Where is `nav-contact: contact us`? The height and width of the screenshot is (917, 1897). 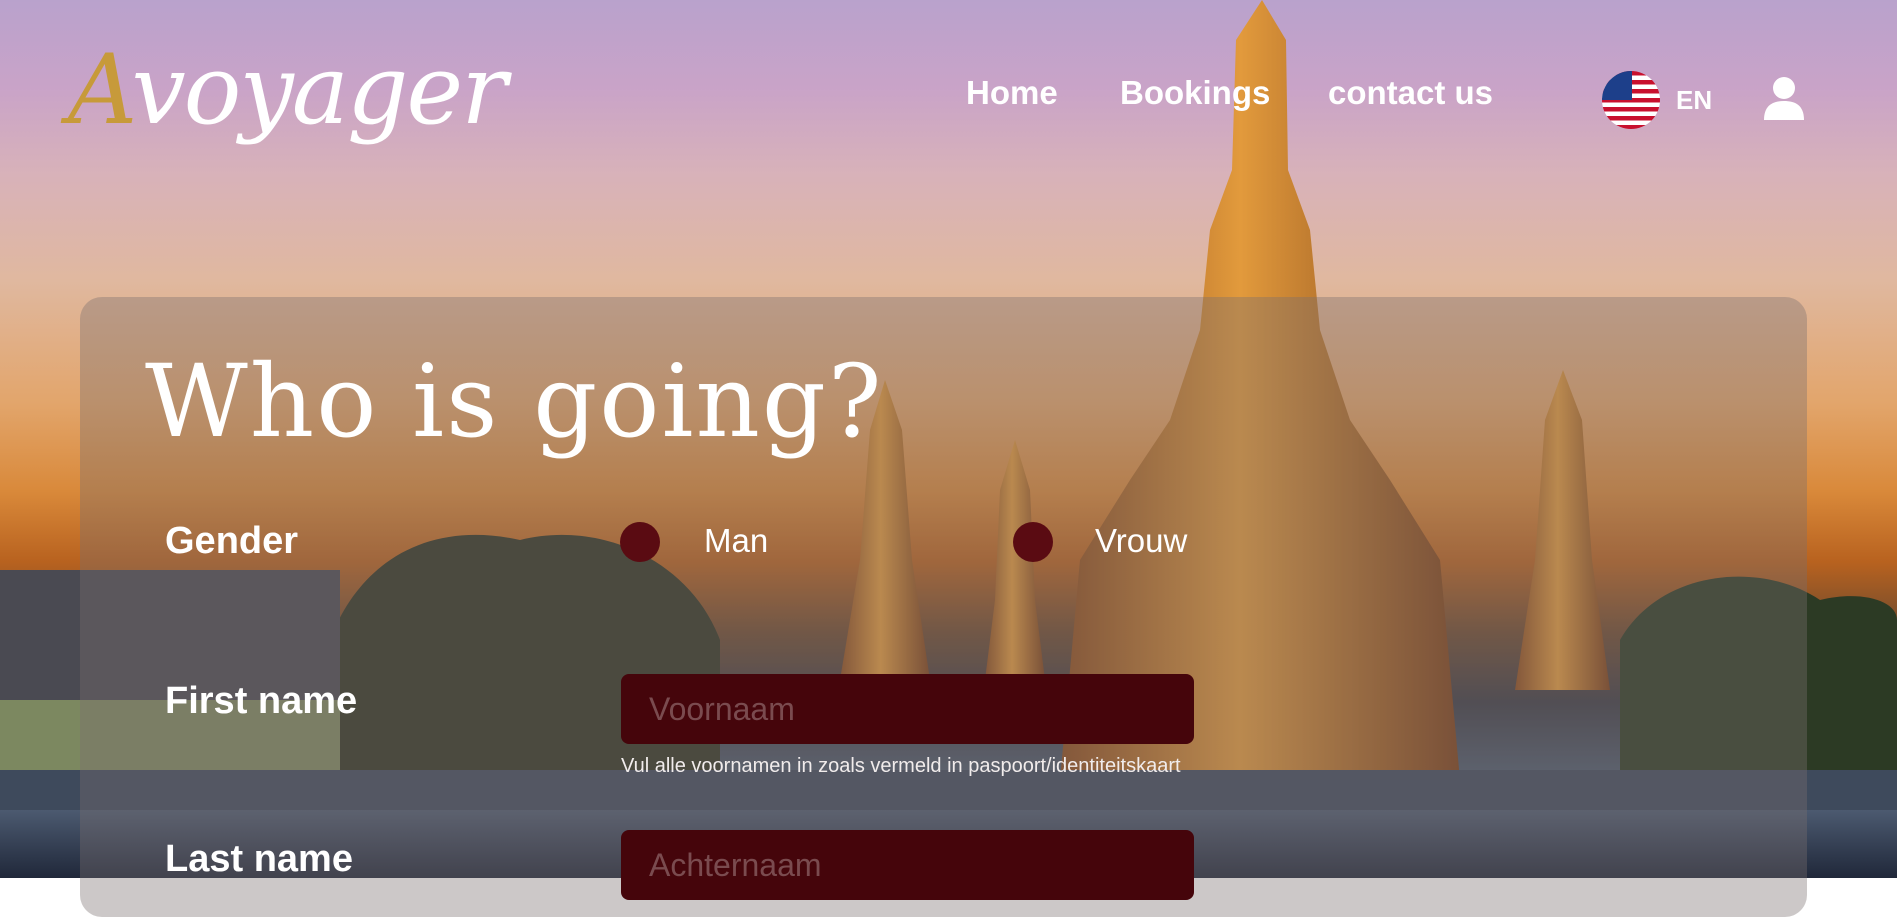 nav-contact: contact us is located at coordinates (1410, 93).